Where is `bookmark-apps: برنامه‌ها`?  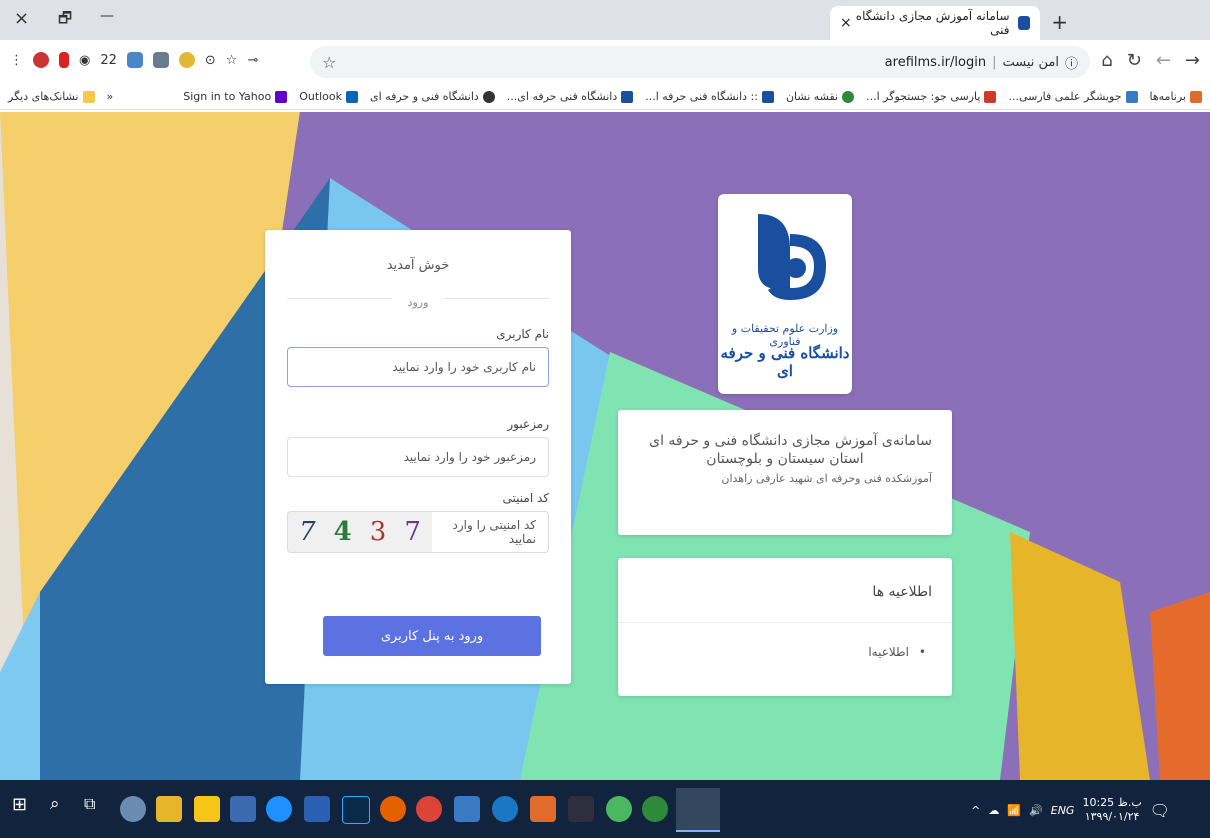 bookmark-apps: برنامه‌ها is located at coordinates (1176, 96).